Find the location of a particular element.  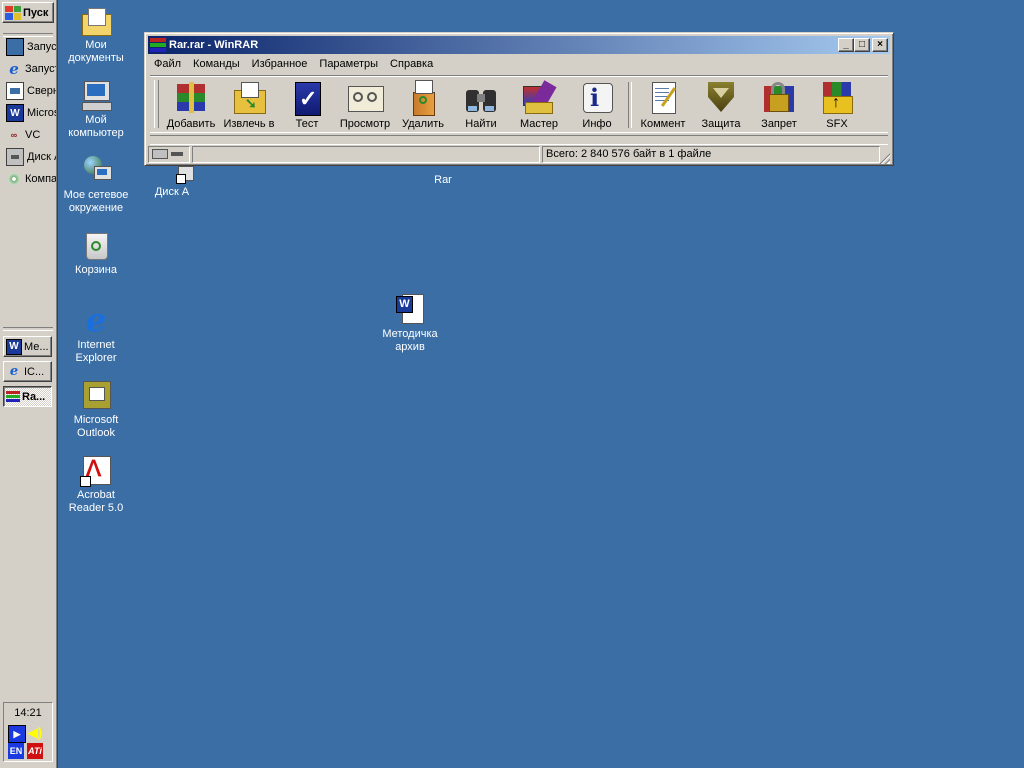

wizard-icon is located at coordinates (539, 98).